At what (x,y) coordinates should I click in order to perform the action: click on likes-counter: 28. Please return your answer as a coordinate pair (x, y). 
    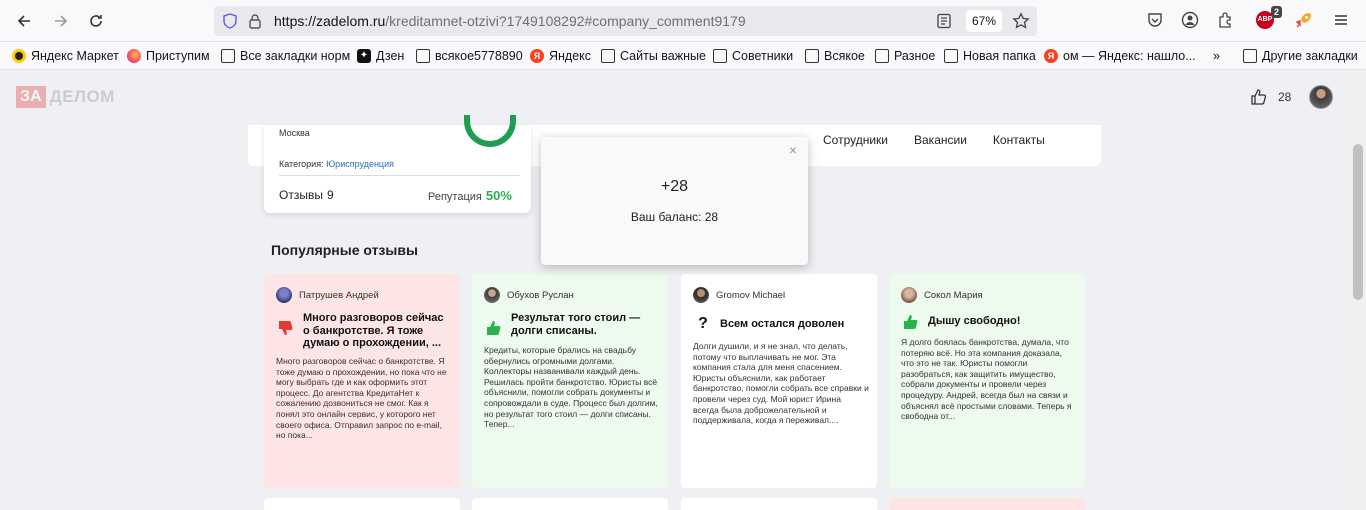
    Looking at the image, I should click on (1270, 97).